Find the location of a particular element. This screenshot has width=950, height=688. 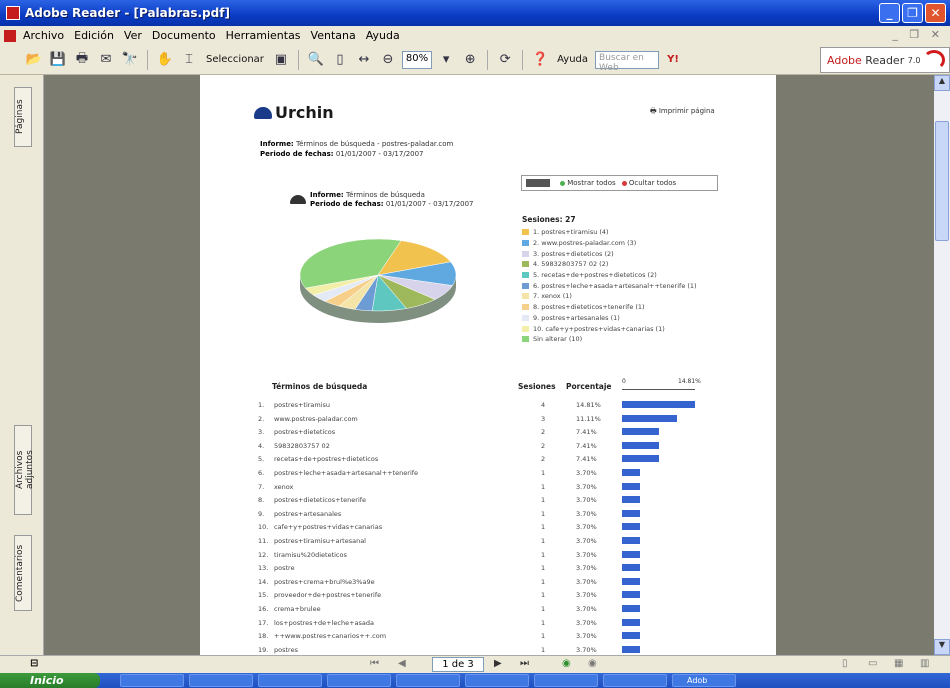

scroll-up-arrow-icon: ▲ is located at coordinates (942, 83).